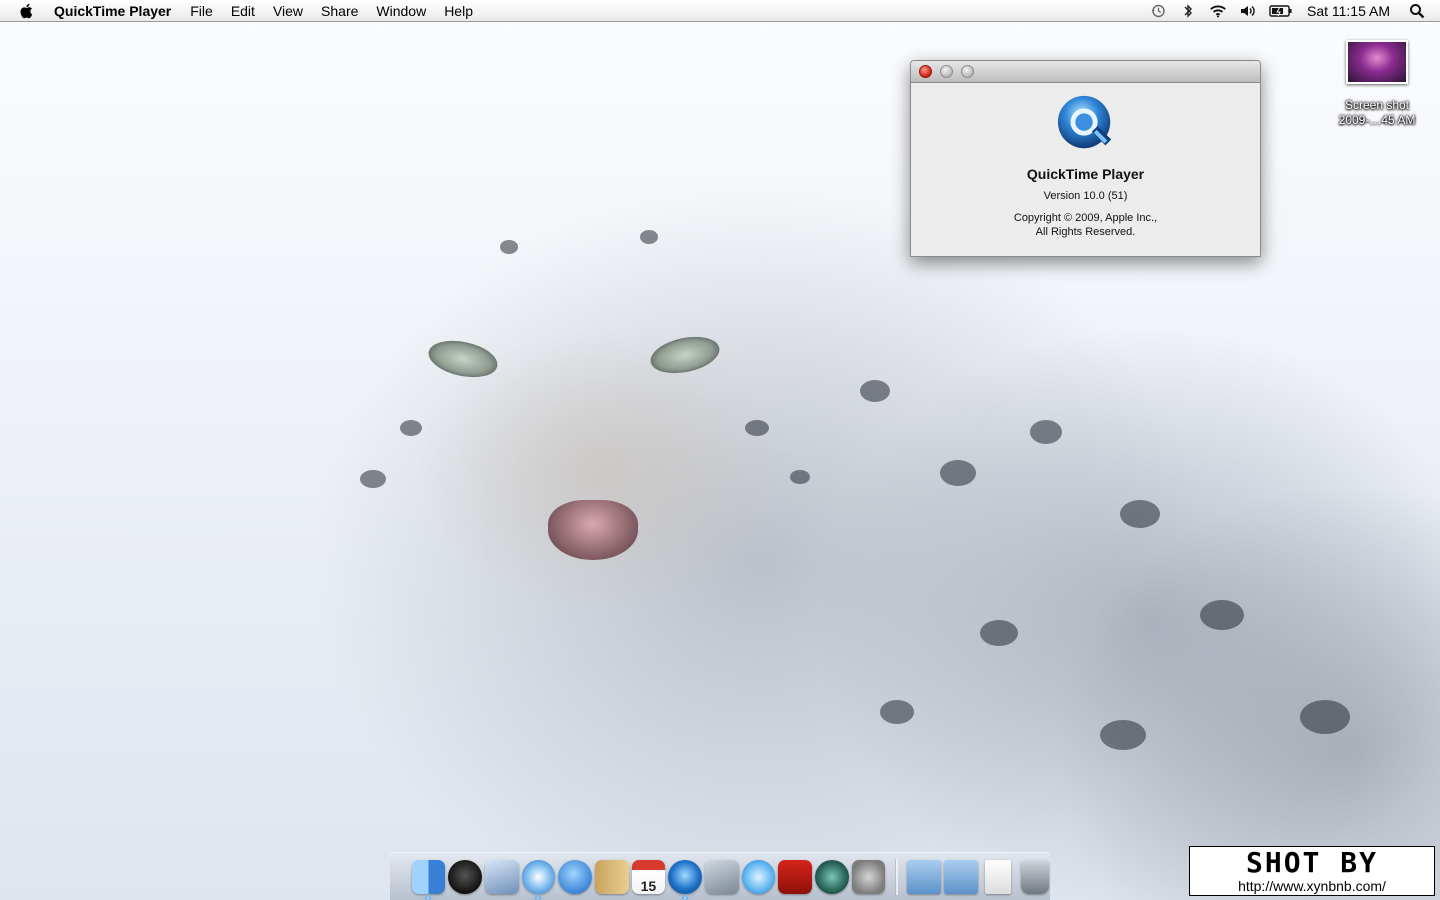  What do you see at coordinates (593, 530) in the screenshot?
I see `leopard-nose` at bounding box center [593, 530].